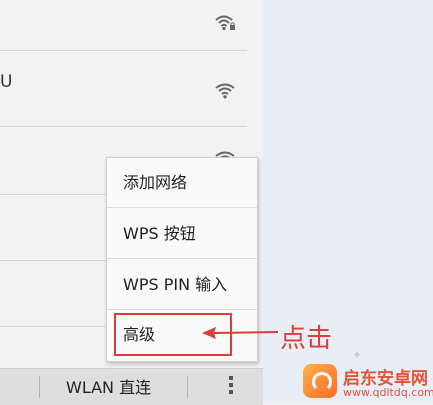 This screenshot has width=433, height=405. I want to click on wlan-direct-button: WLAN 直连, so click(108, 386).